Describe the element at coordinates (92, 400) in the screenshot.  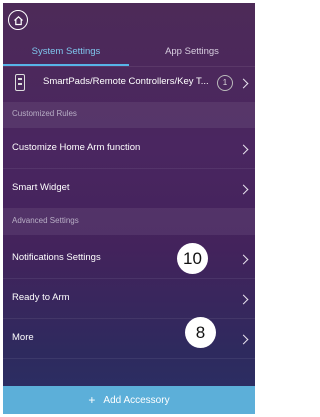
I see `plus-icon: +` at that location.